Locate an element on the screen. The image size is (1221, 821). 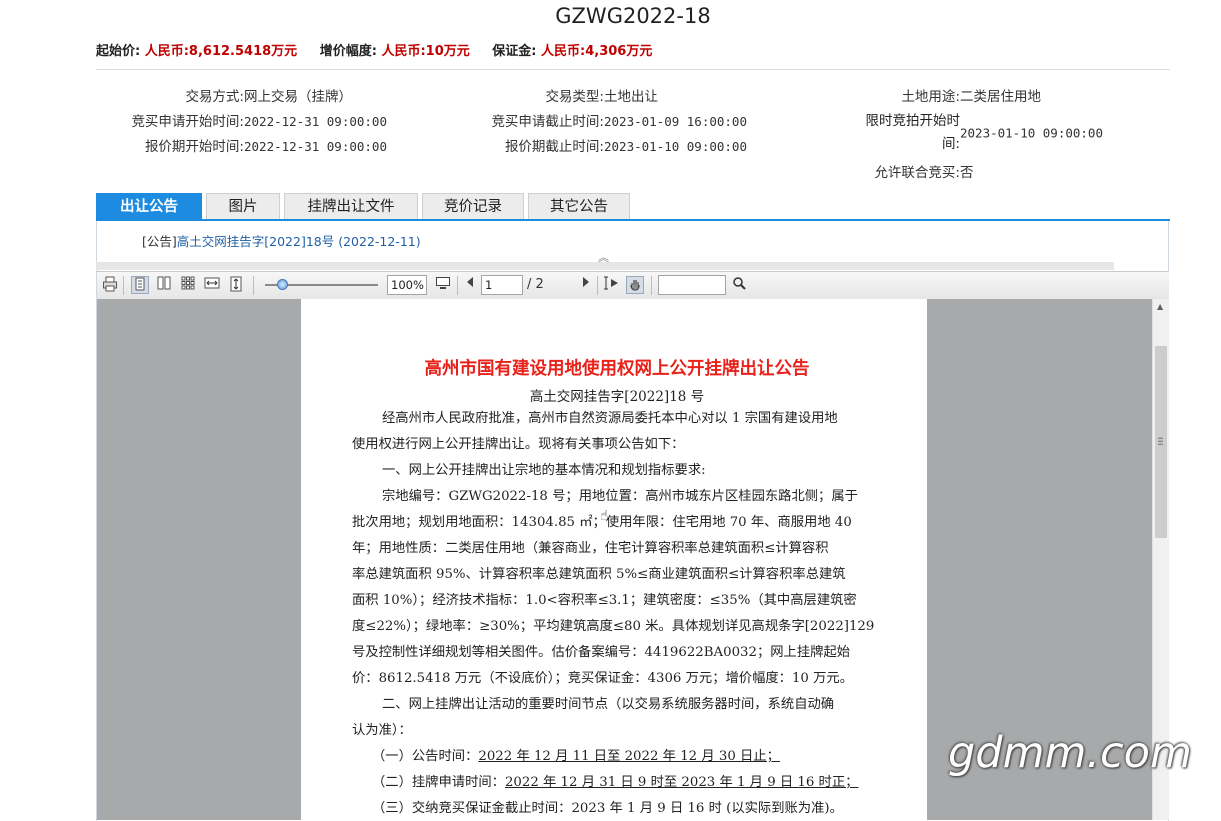
document-title: 高州市国有建设用地使用权网上公开挂牌出让公告 is located at coordinates (617, 369).